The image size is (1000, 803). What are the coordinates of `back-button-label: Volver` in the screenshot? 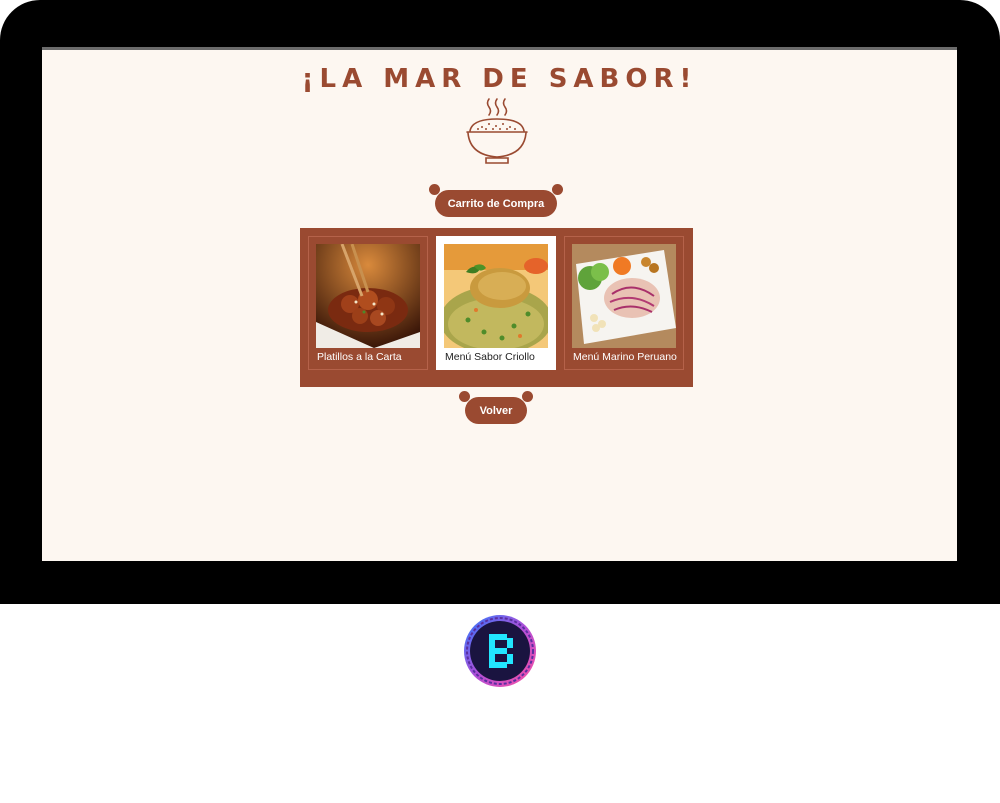 It's located at (496, 410).